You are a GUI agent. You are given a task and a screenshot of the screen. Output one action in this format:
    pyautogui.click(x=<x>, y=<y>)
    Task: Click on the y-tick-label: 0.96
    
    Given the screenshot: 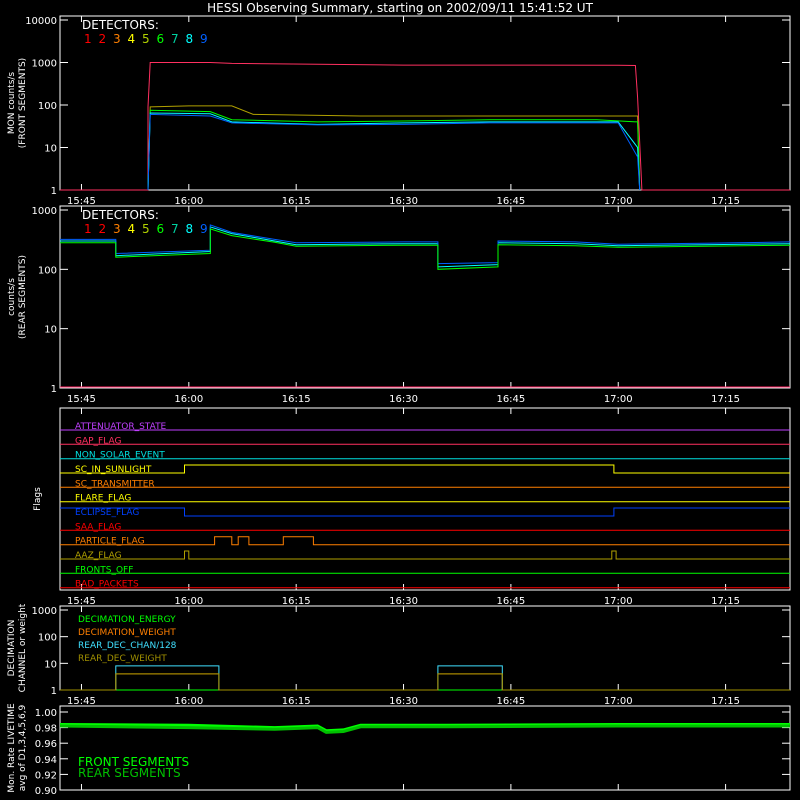 What is the action you would take?
    pyautogui.click(x=46, y=744)
    